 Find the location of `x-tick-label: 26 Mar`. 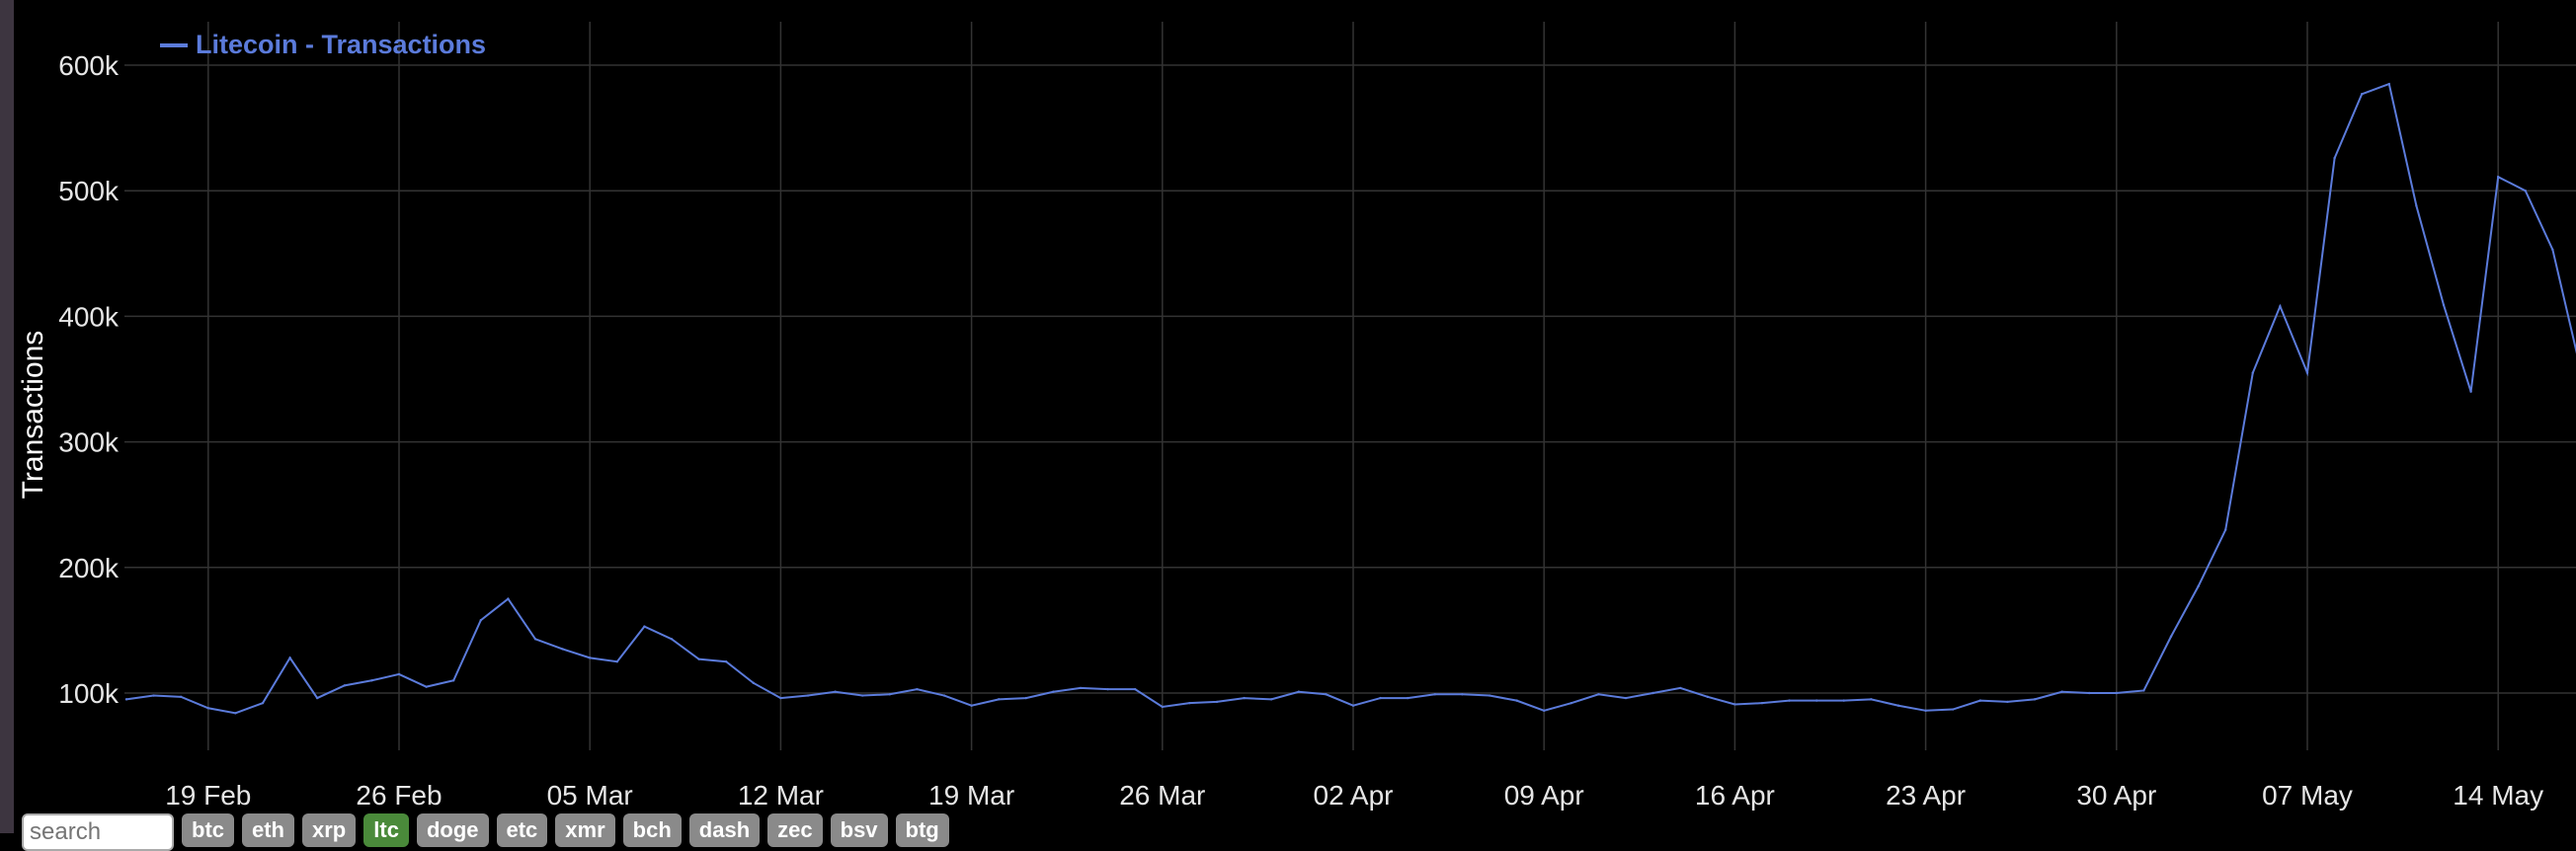

x-tick-label: 26 Mar is located at coordinates (1162, 796).